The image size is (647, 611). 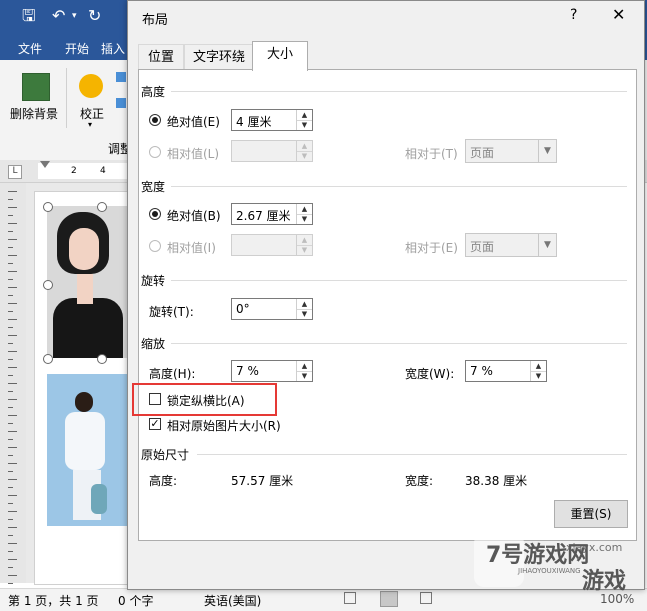 I want to click on original-width-label: 宽度:, so click(x=419, y=481).